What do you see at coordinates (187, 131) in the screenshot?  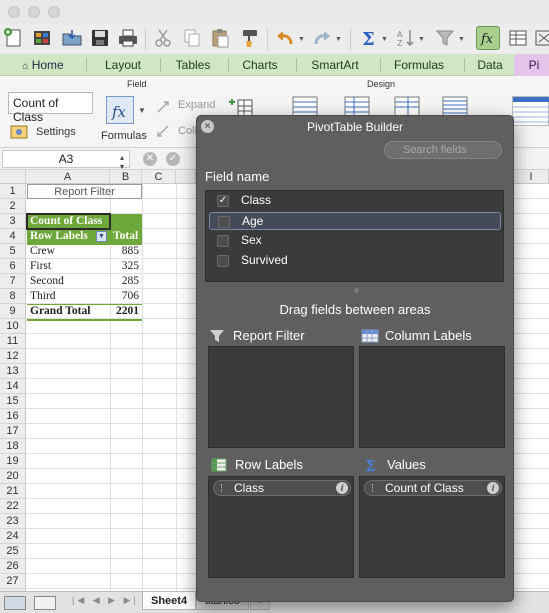 I see `collapse-button: Coll` at bounding box center [187, 131].